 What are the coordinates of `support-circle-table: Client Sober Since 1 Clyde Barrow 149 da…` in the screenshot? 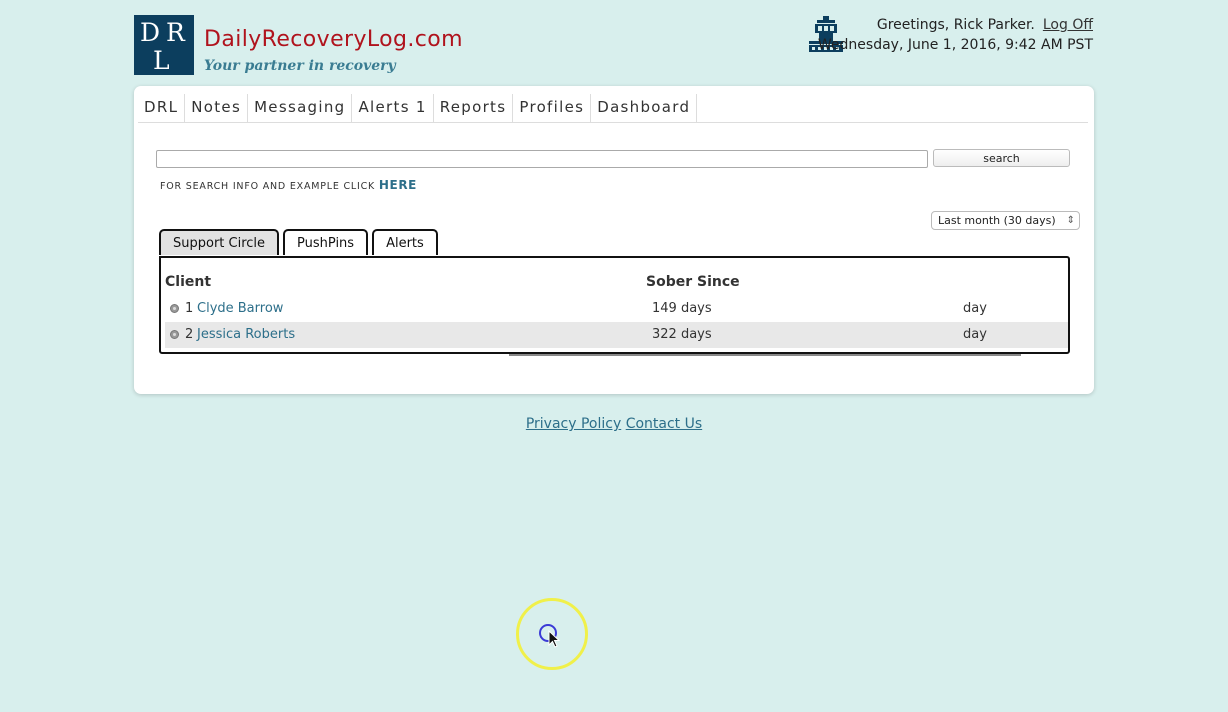 It's located at (614, 306).